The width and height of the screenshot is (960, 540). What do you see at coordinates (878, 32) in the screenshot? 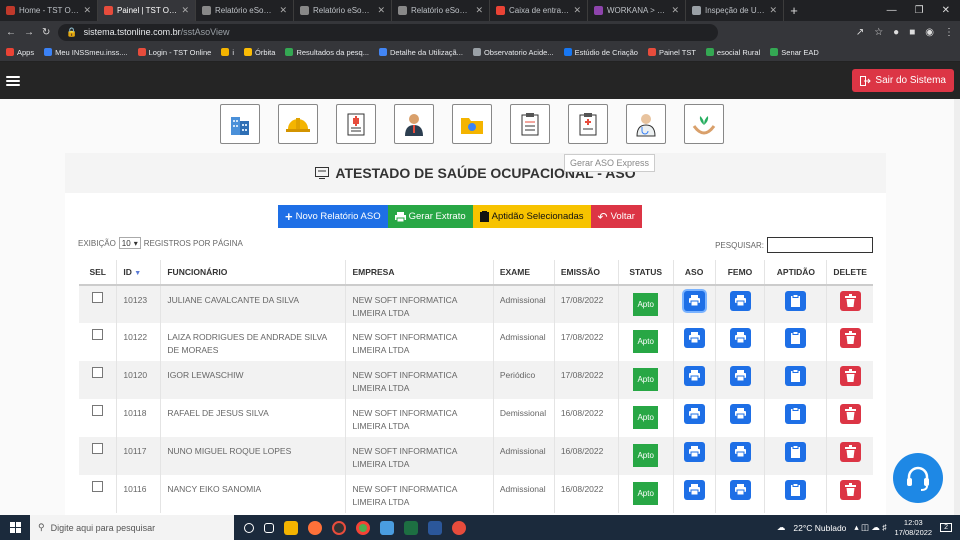
I see `star-icon: ☆` at bounding box center [878, 32].